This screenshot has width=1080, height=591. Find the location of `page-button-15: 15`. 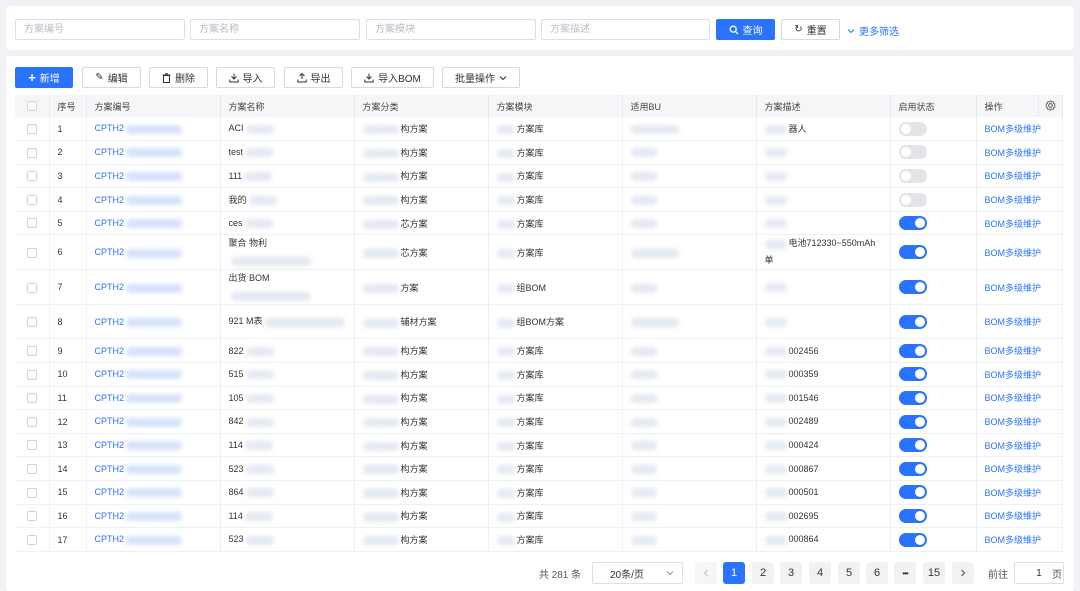

page-button-15: 15 is located at coordinates (934, 573).